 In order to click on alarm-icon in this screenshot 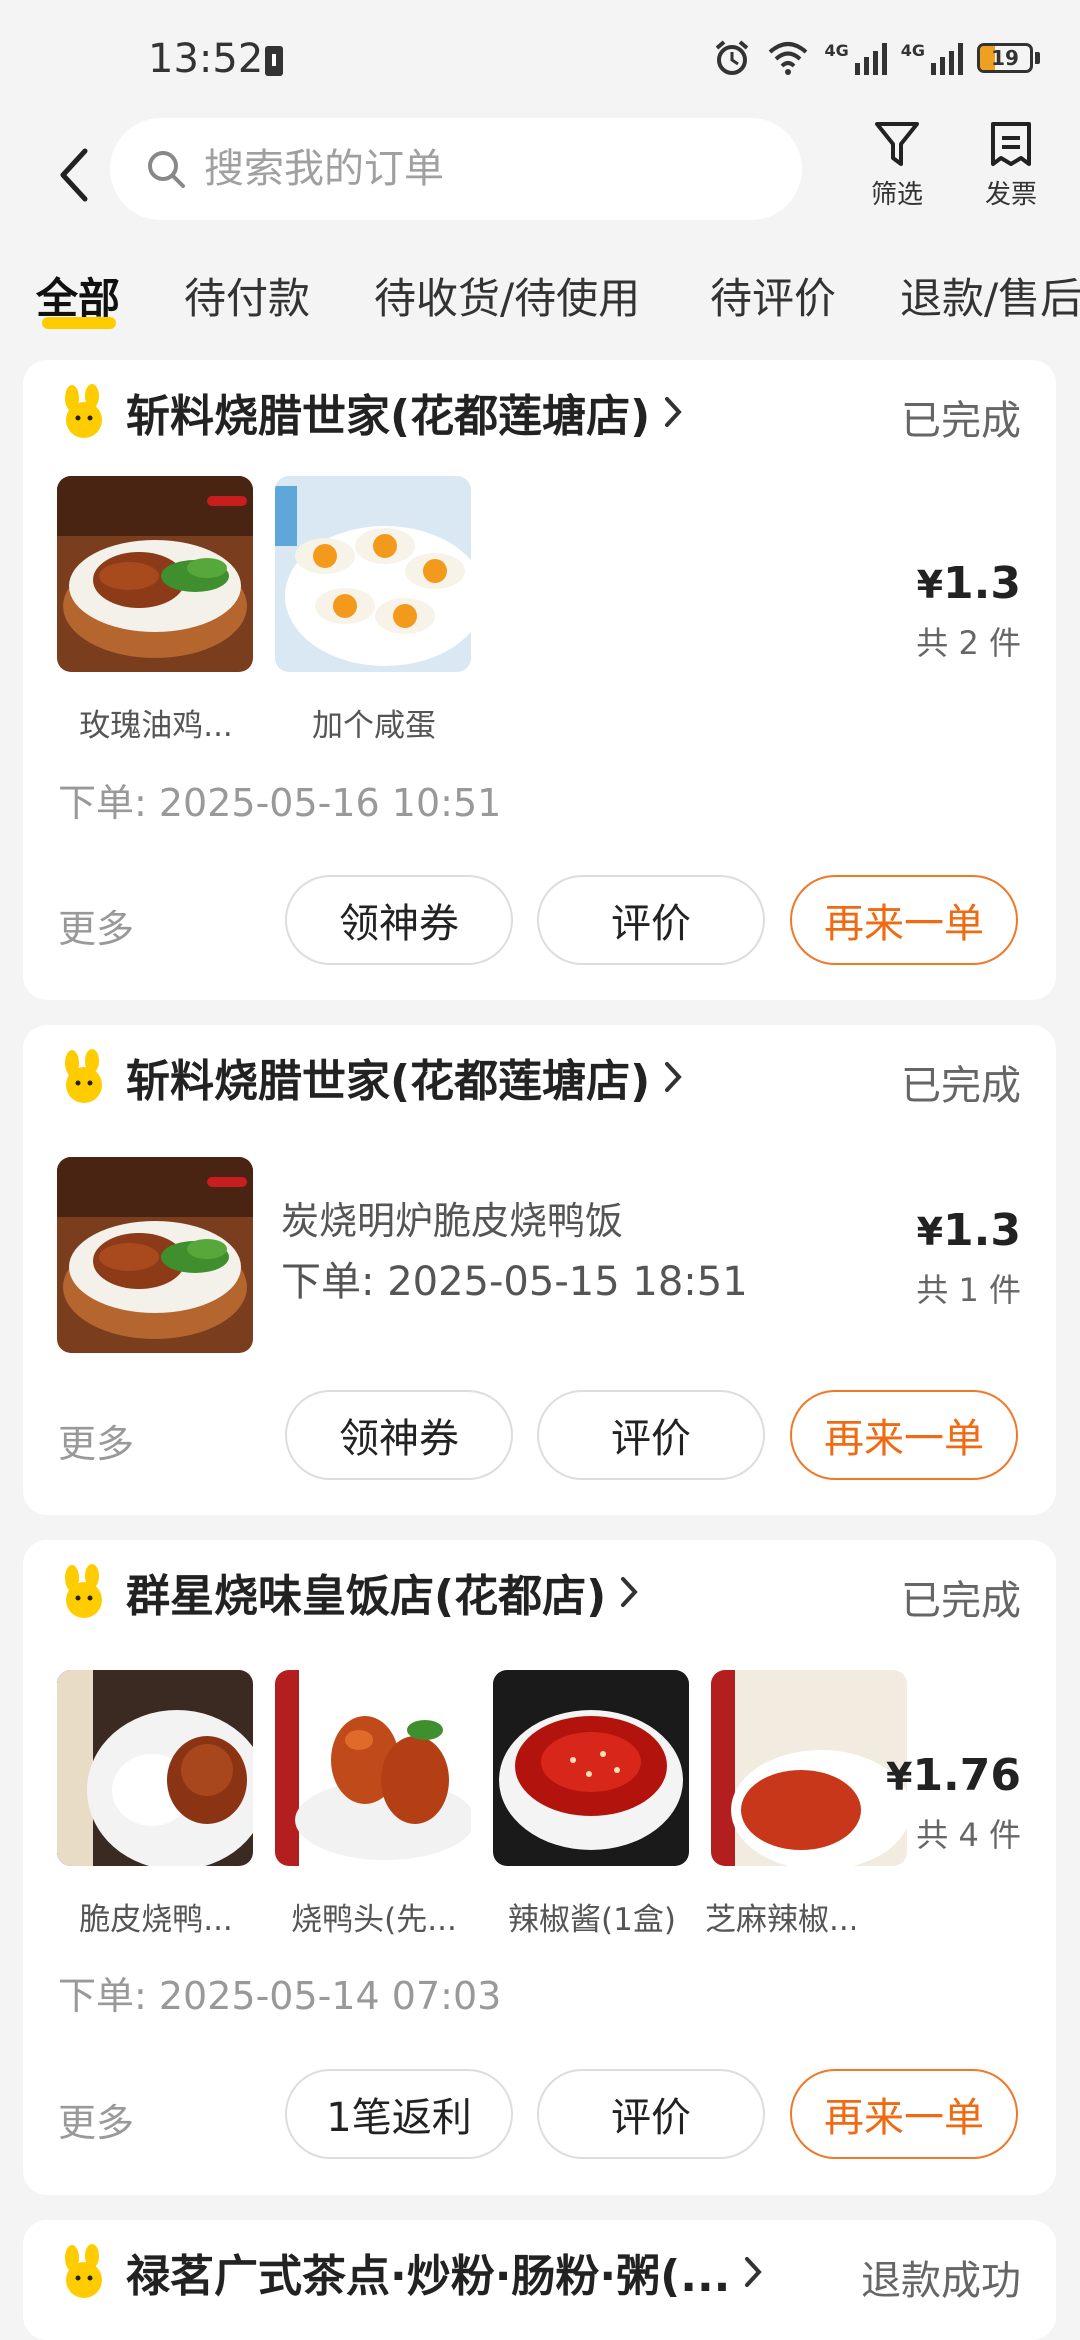, I will do `click(732, 57)`.